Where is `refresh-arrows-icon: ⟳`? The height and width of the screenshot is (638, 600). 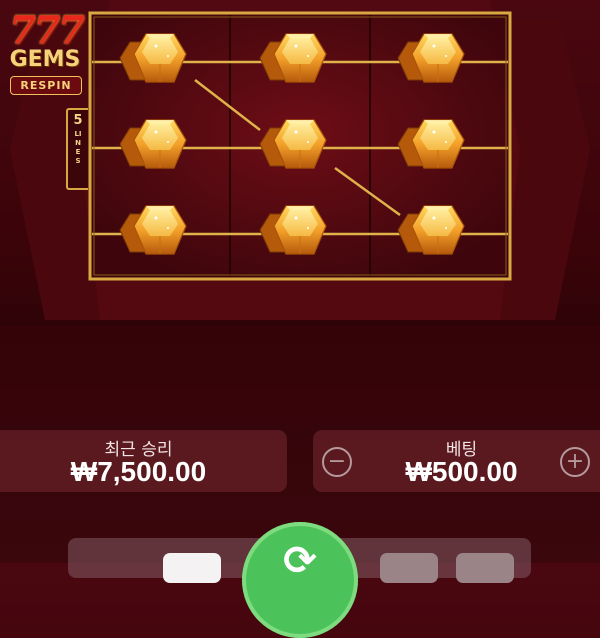 refresh-arrows-icon: ⟳ is located at coordinates (300, 561).